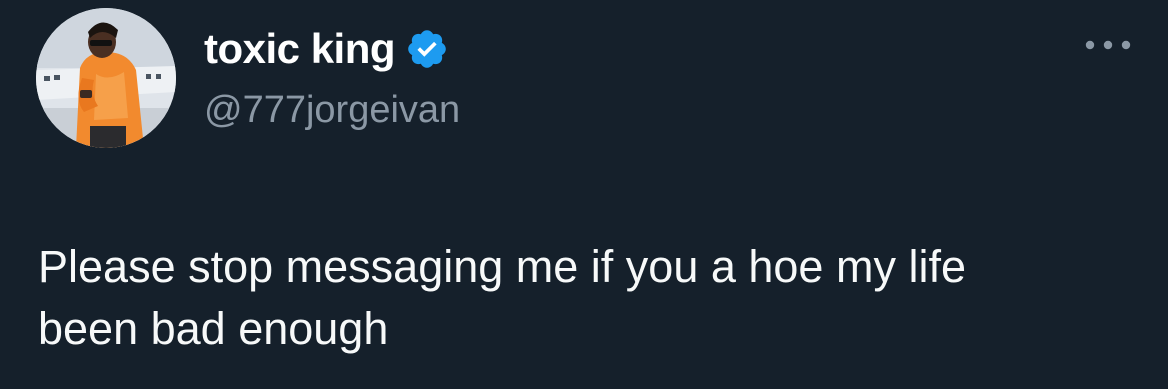  I want to click on avatar-photo, so click(106, 78).